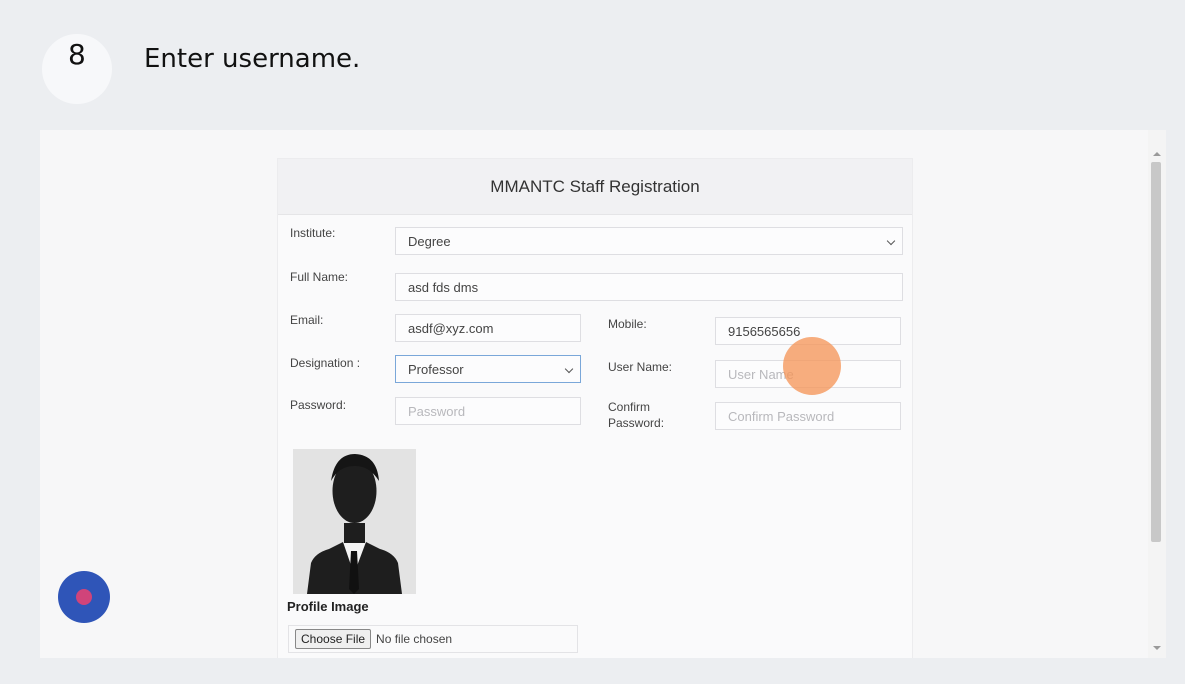 Image resolution: width=1185 pixels, height=684 pixels. Describe the element at coordinates (77, 54) in the screenshot. I see `step-number: 8` at that location.